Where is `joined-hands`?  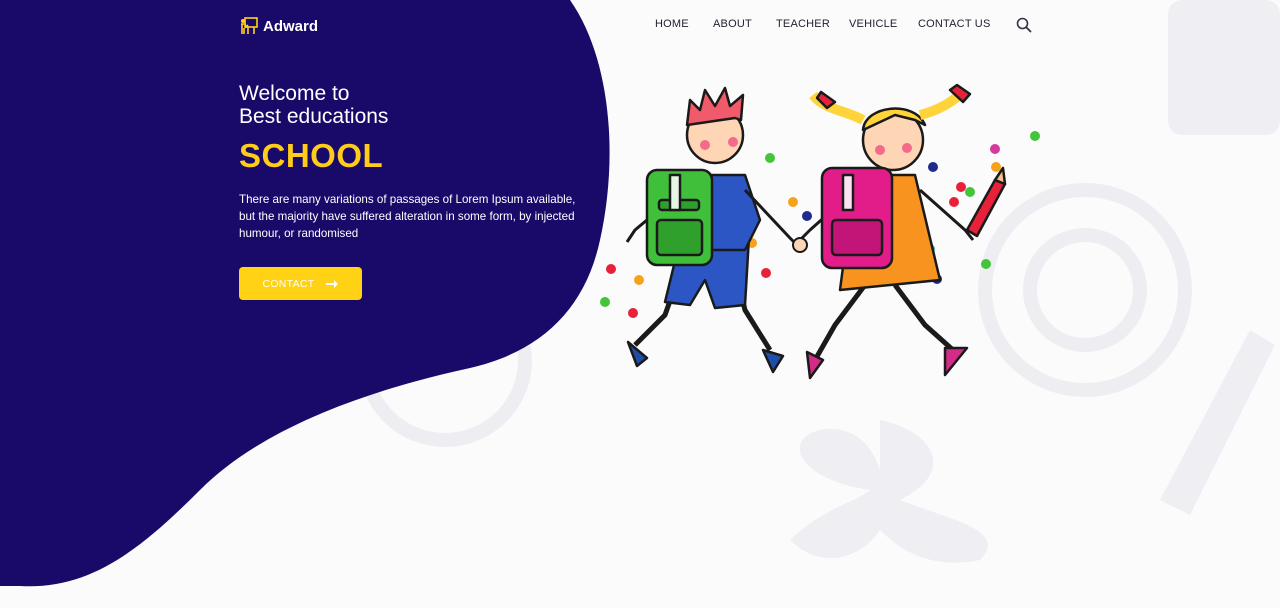 joined-hands is located at coordinates (800, 245).